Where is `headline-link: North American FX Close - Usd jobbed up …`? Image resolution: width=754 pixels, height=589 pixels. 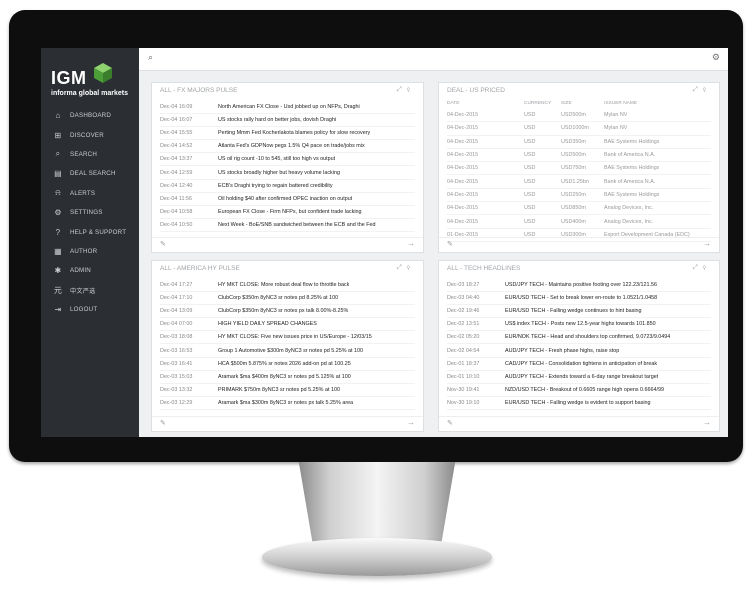 headline-link: North American FX Close - Usd jobbed up … is located at coordinates (289, 107).